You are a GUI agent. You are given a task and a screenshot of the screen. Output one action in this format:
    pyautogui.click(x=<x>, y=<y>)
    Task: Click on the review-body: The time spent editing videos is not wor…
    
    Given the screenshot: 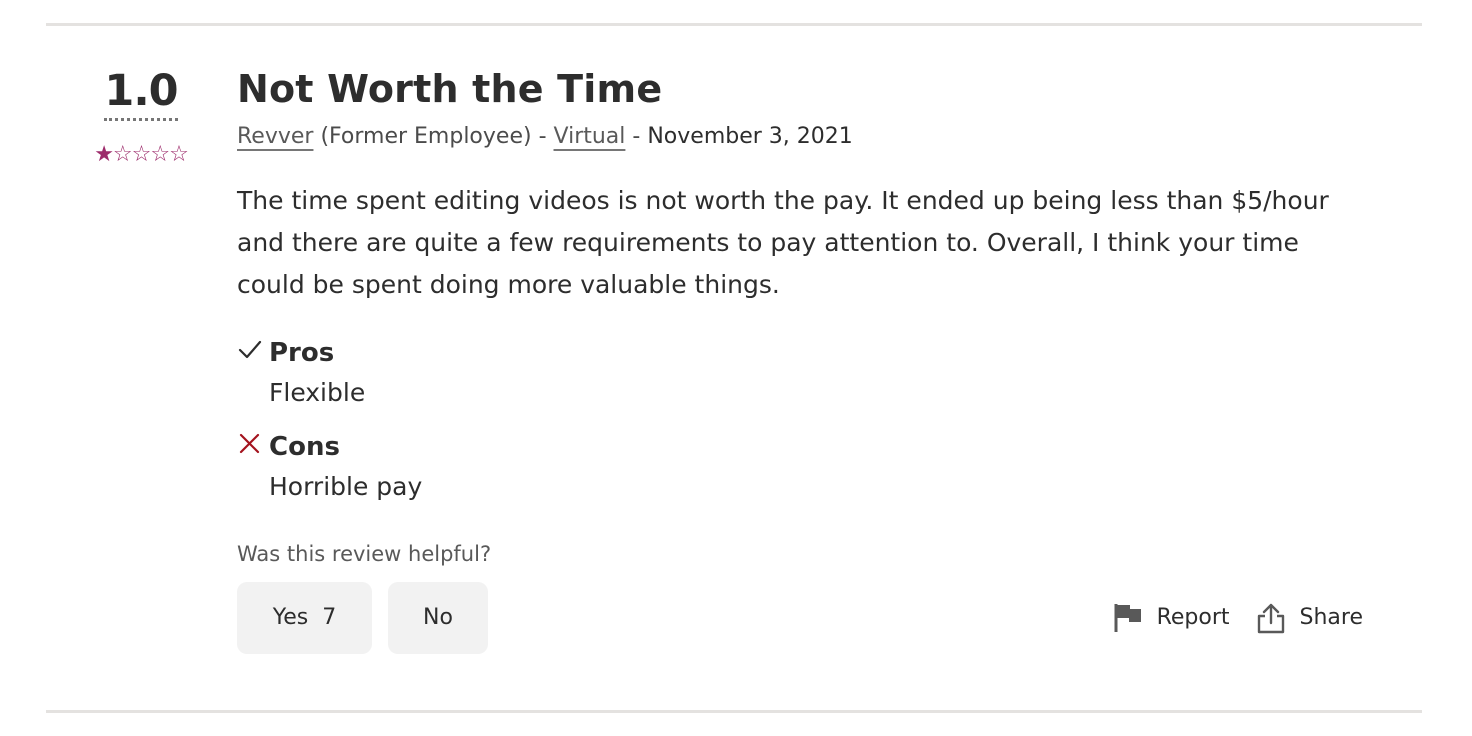 What is the action you would take?
    pyautogui.click(x=783, y=242)
    